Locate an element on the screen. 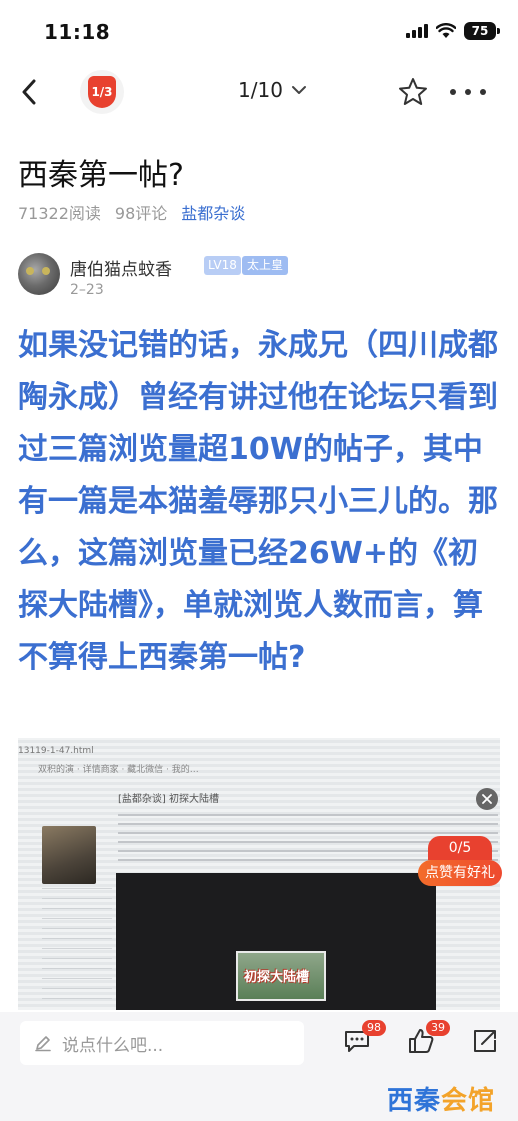 This screenshot has width=518, height=1121. author-row: 唐伯猫点蚊香 LV18 太上皇 2–23 is located at coordinates (258, 276).